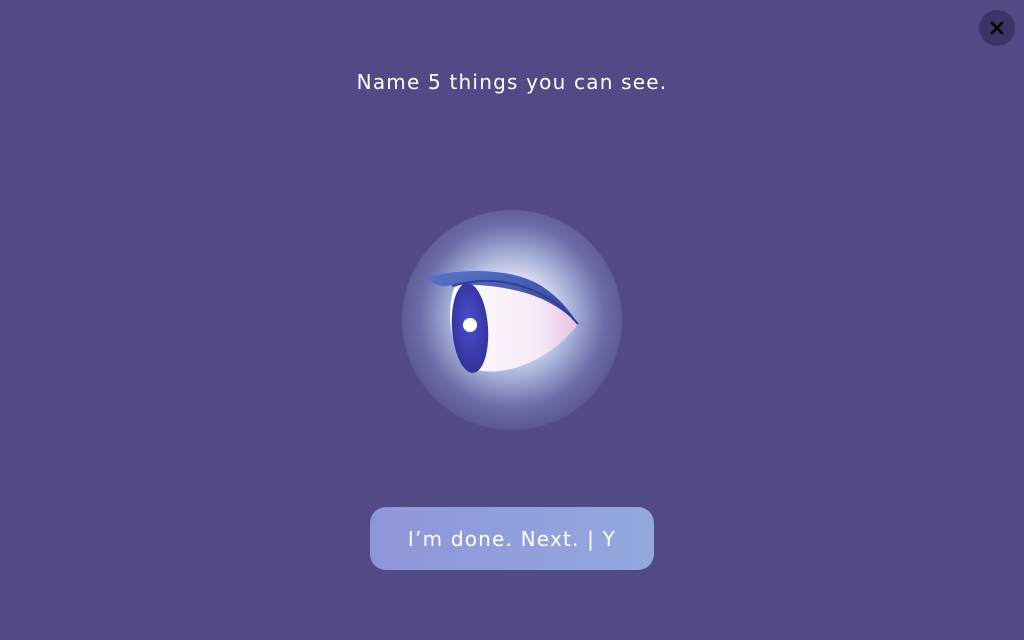  I want to click on eye-icon, so click(503, 322).